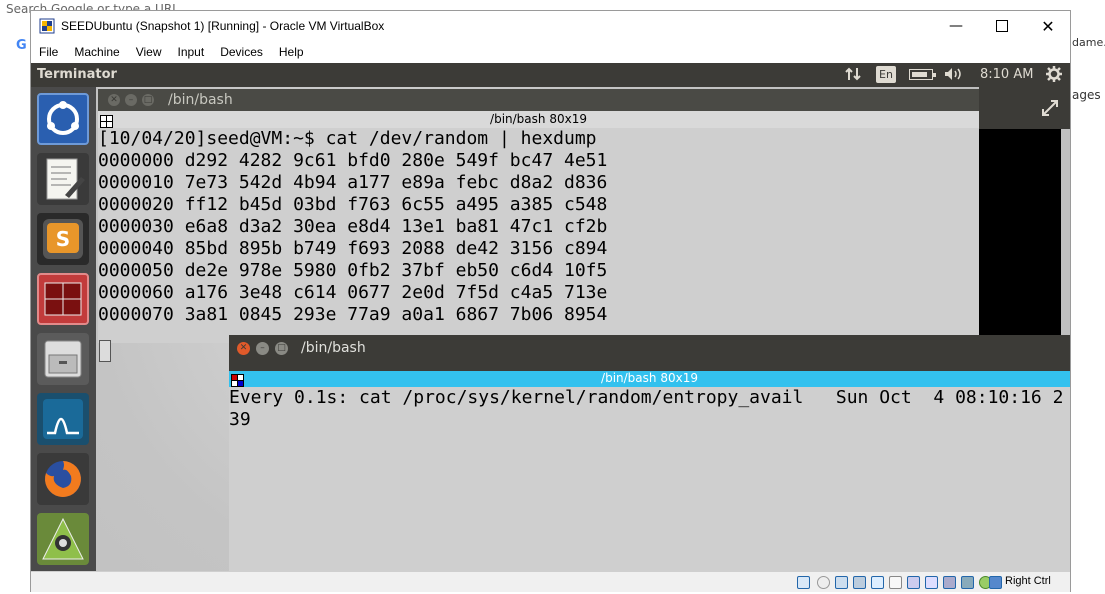 The image size is (1105, 594). Describe the element at coordinates (550, 75) in the screenshot. I see `ubuntu-top-panel: Terminator En 8:10 AM` at that location.